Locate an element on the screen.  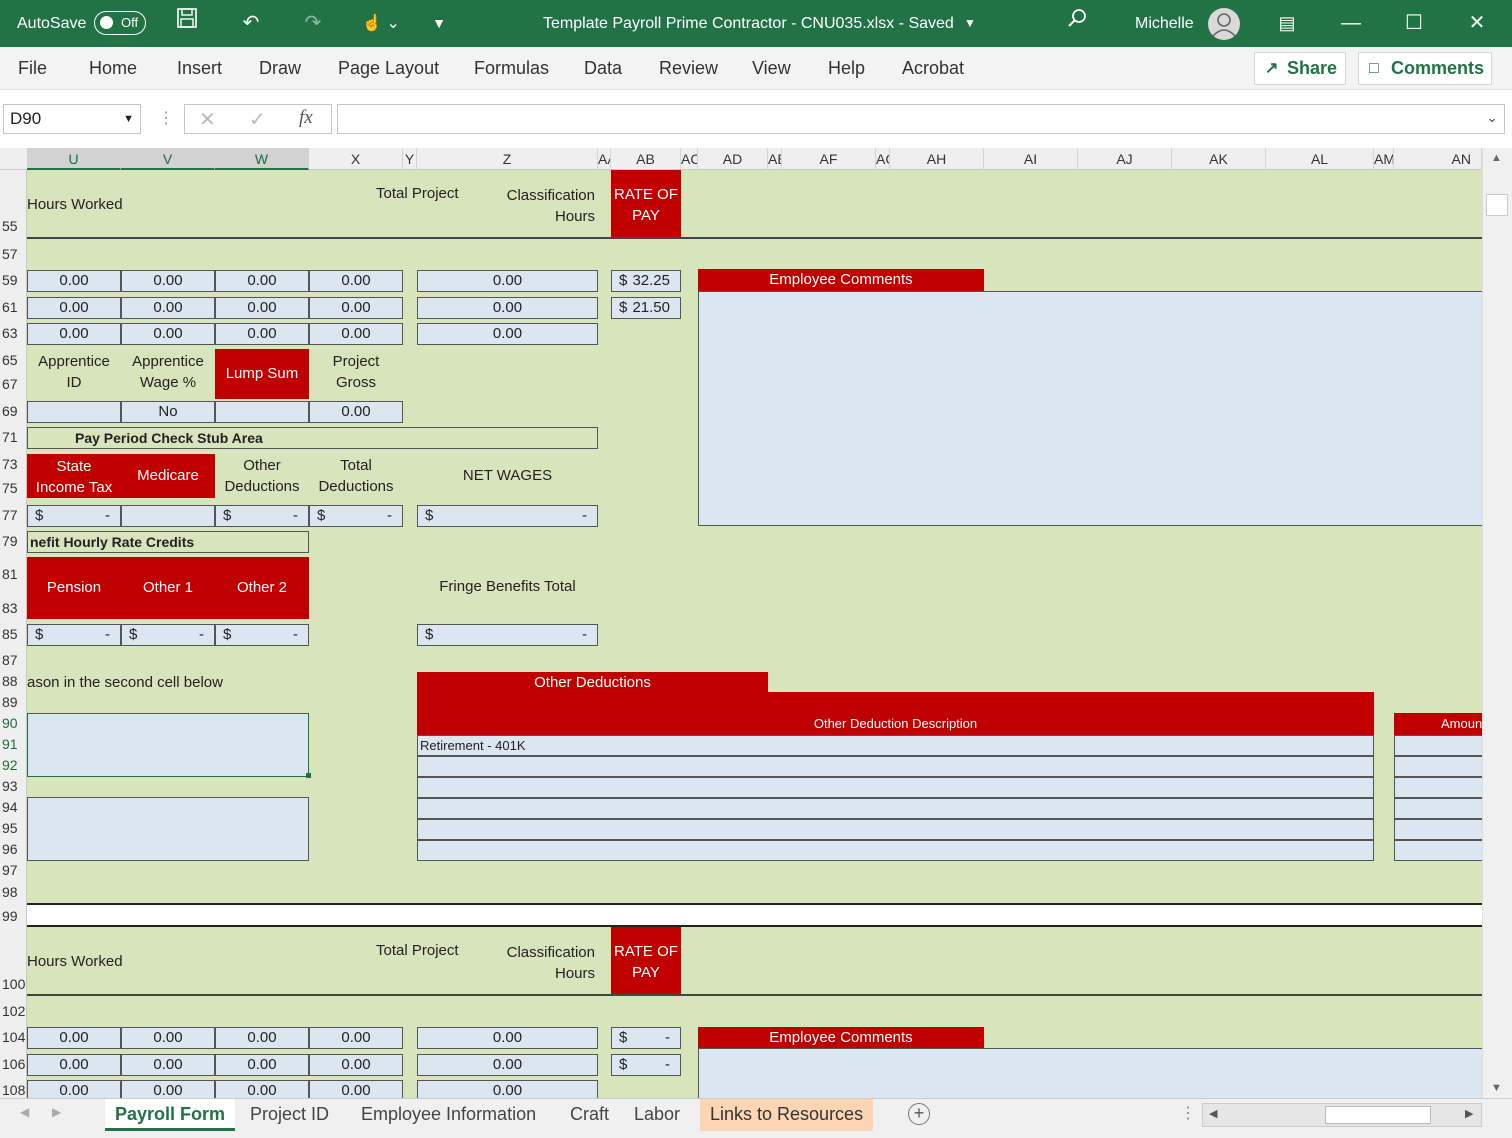
row-header: 75 is located at coordinates (13, 488).